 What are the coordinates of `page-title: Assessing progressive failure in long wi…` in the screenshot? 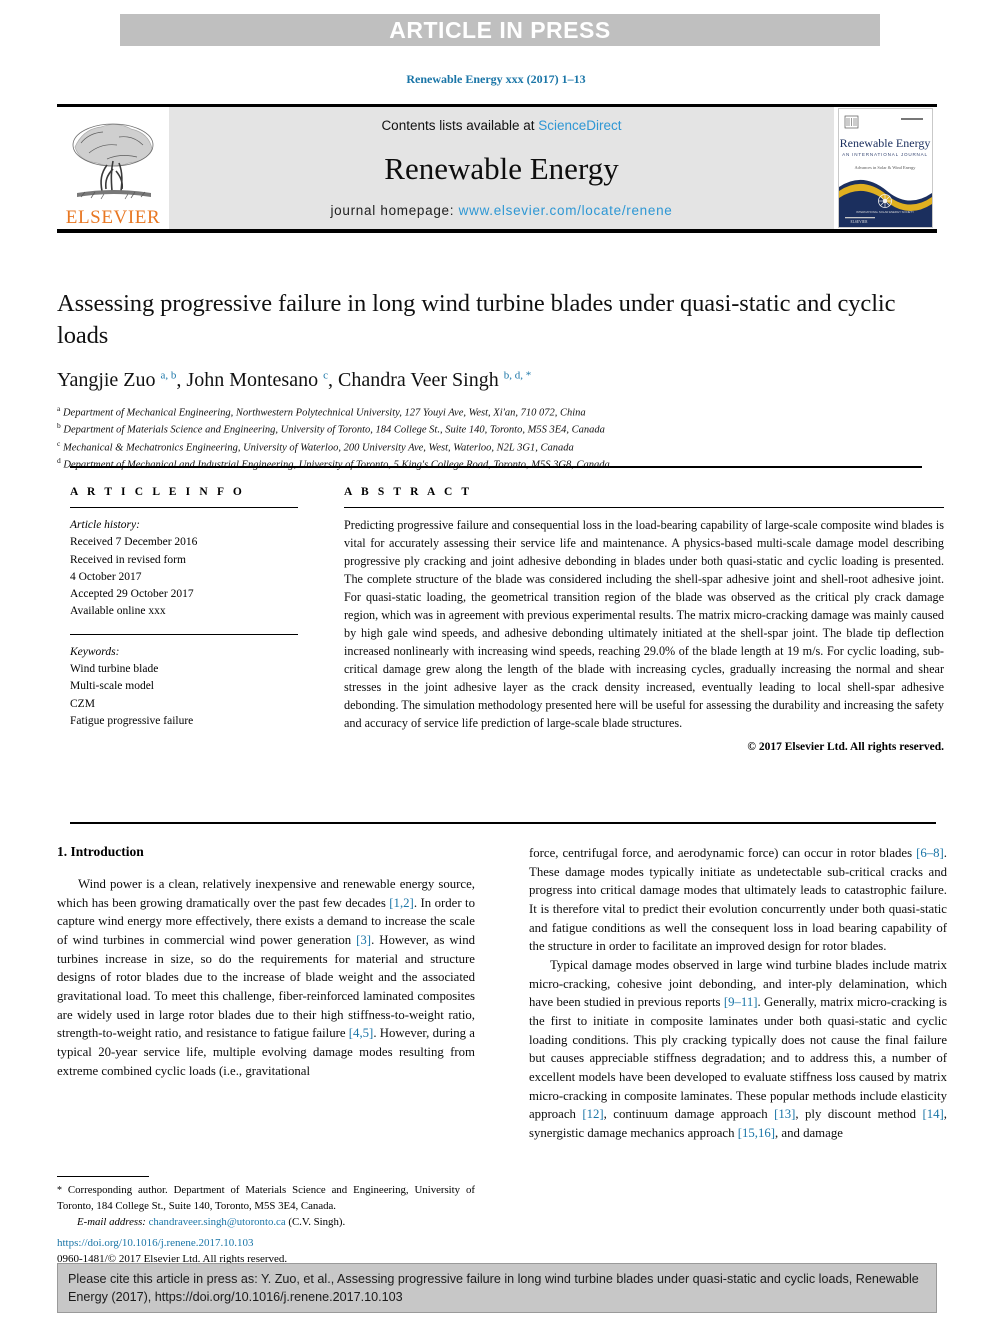 It's located at (476, 319).